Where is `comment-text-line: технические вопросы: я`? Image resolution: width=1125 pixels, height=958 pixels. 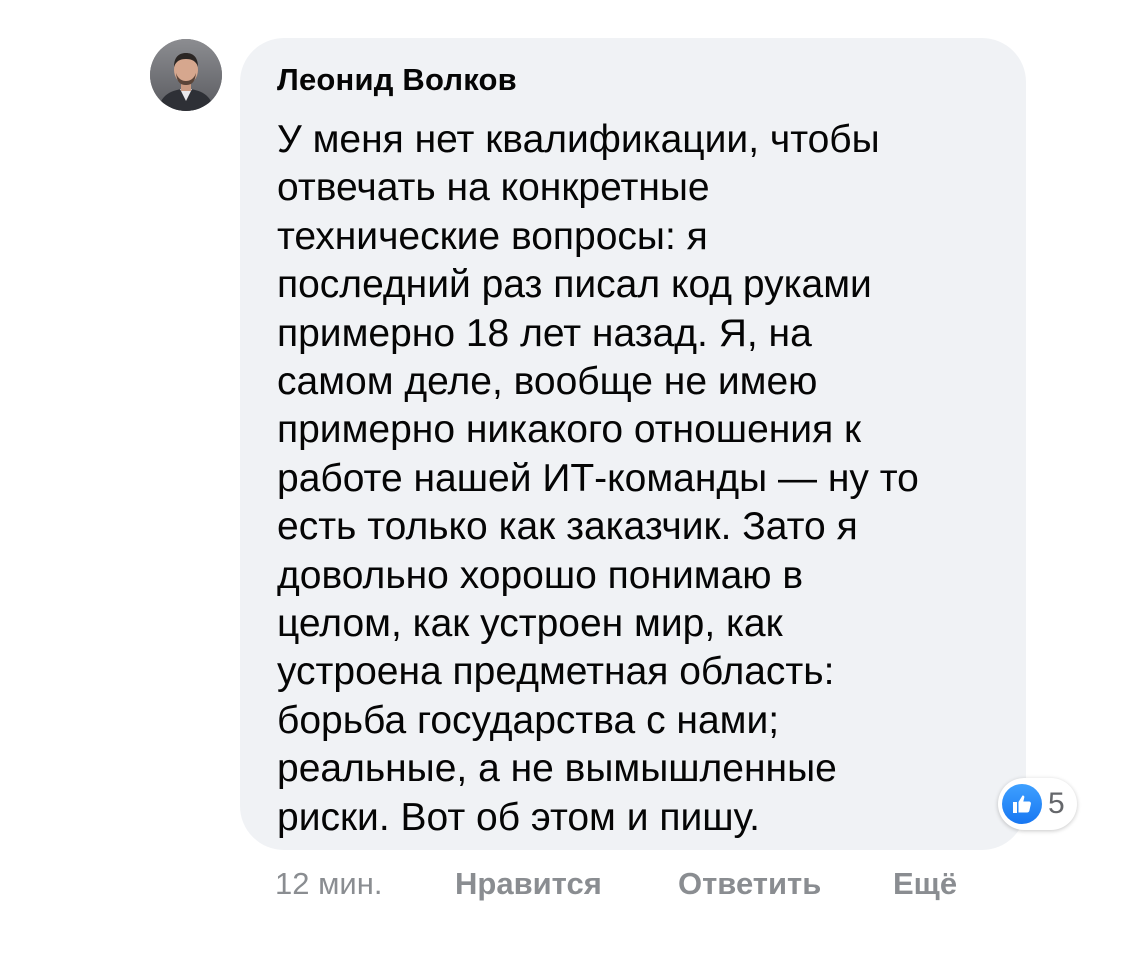 comment-text-line: технические вопросы: я is located at coordinates (492, 236).